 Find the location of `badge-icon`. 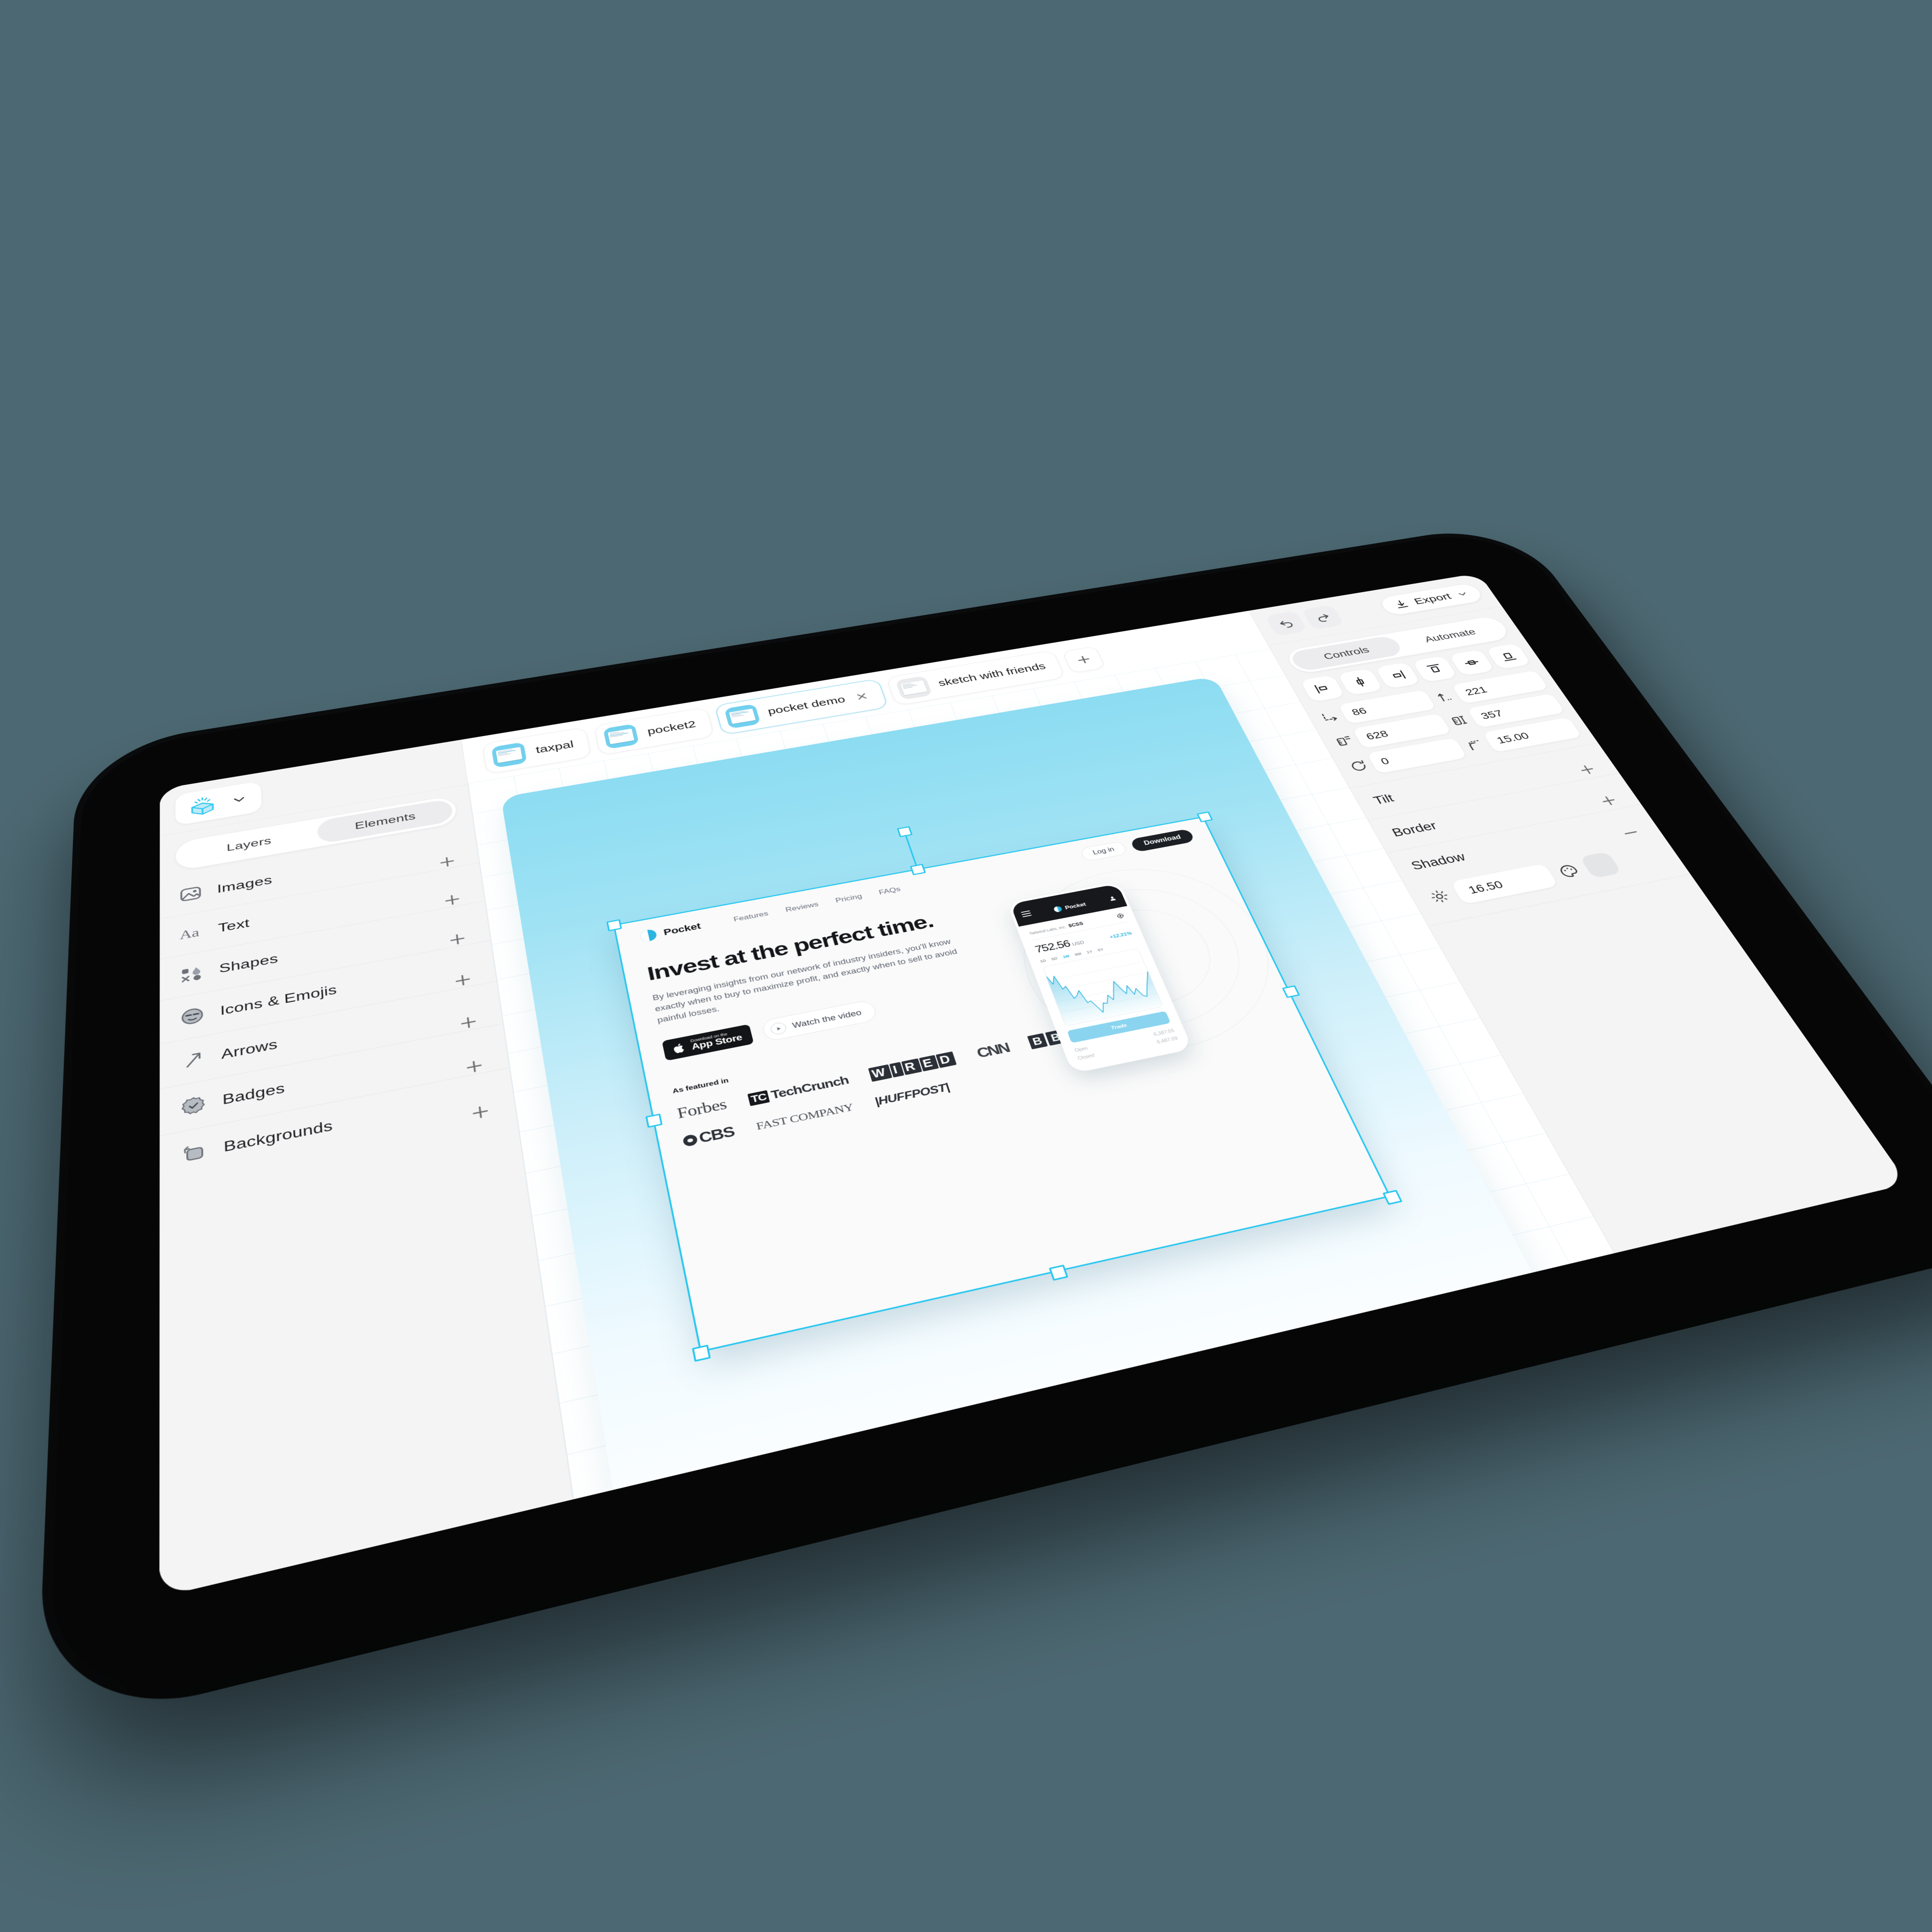

badge-icon is located at coordinates (193, 1105).